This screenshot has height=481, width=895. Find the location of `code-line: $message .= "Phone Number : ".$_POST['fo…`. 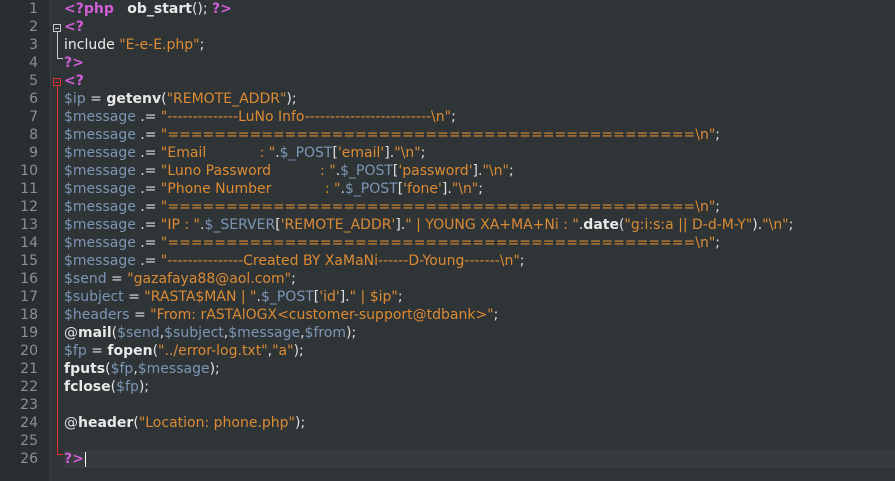

code-line: $message .= "Phone Number : ".$_POST['fo… is located at coordinates (479, 189).